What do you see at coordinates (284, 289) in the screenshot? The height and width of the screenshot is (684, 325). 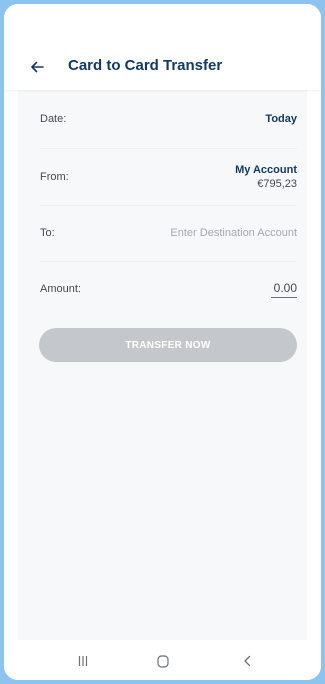 I see `amount-input` at bounding box center [284, 289].